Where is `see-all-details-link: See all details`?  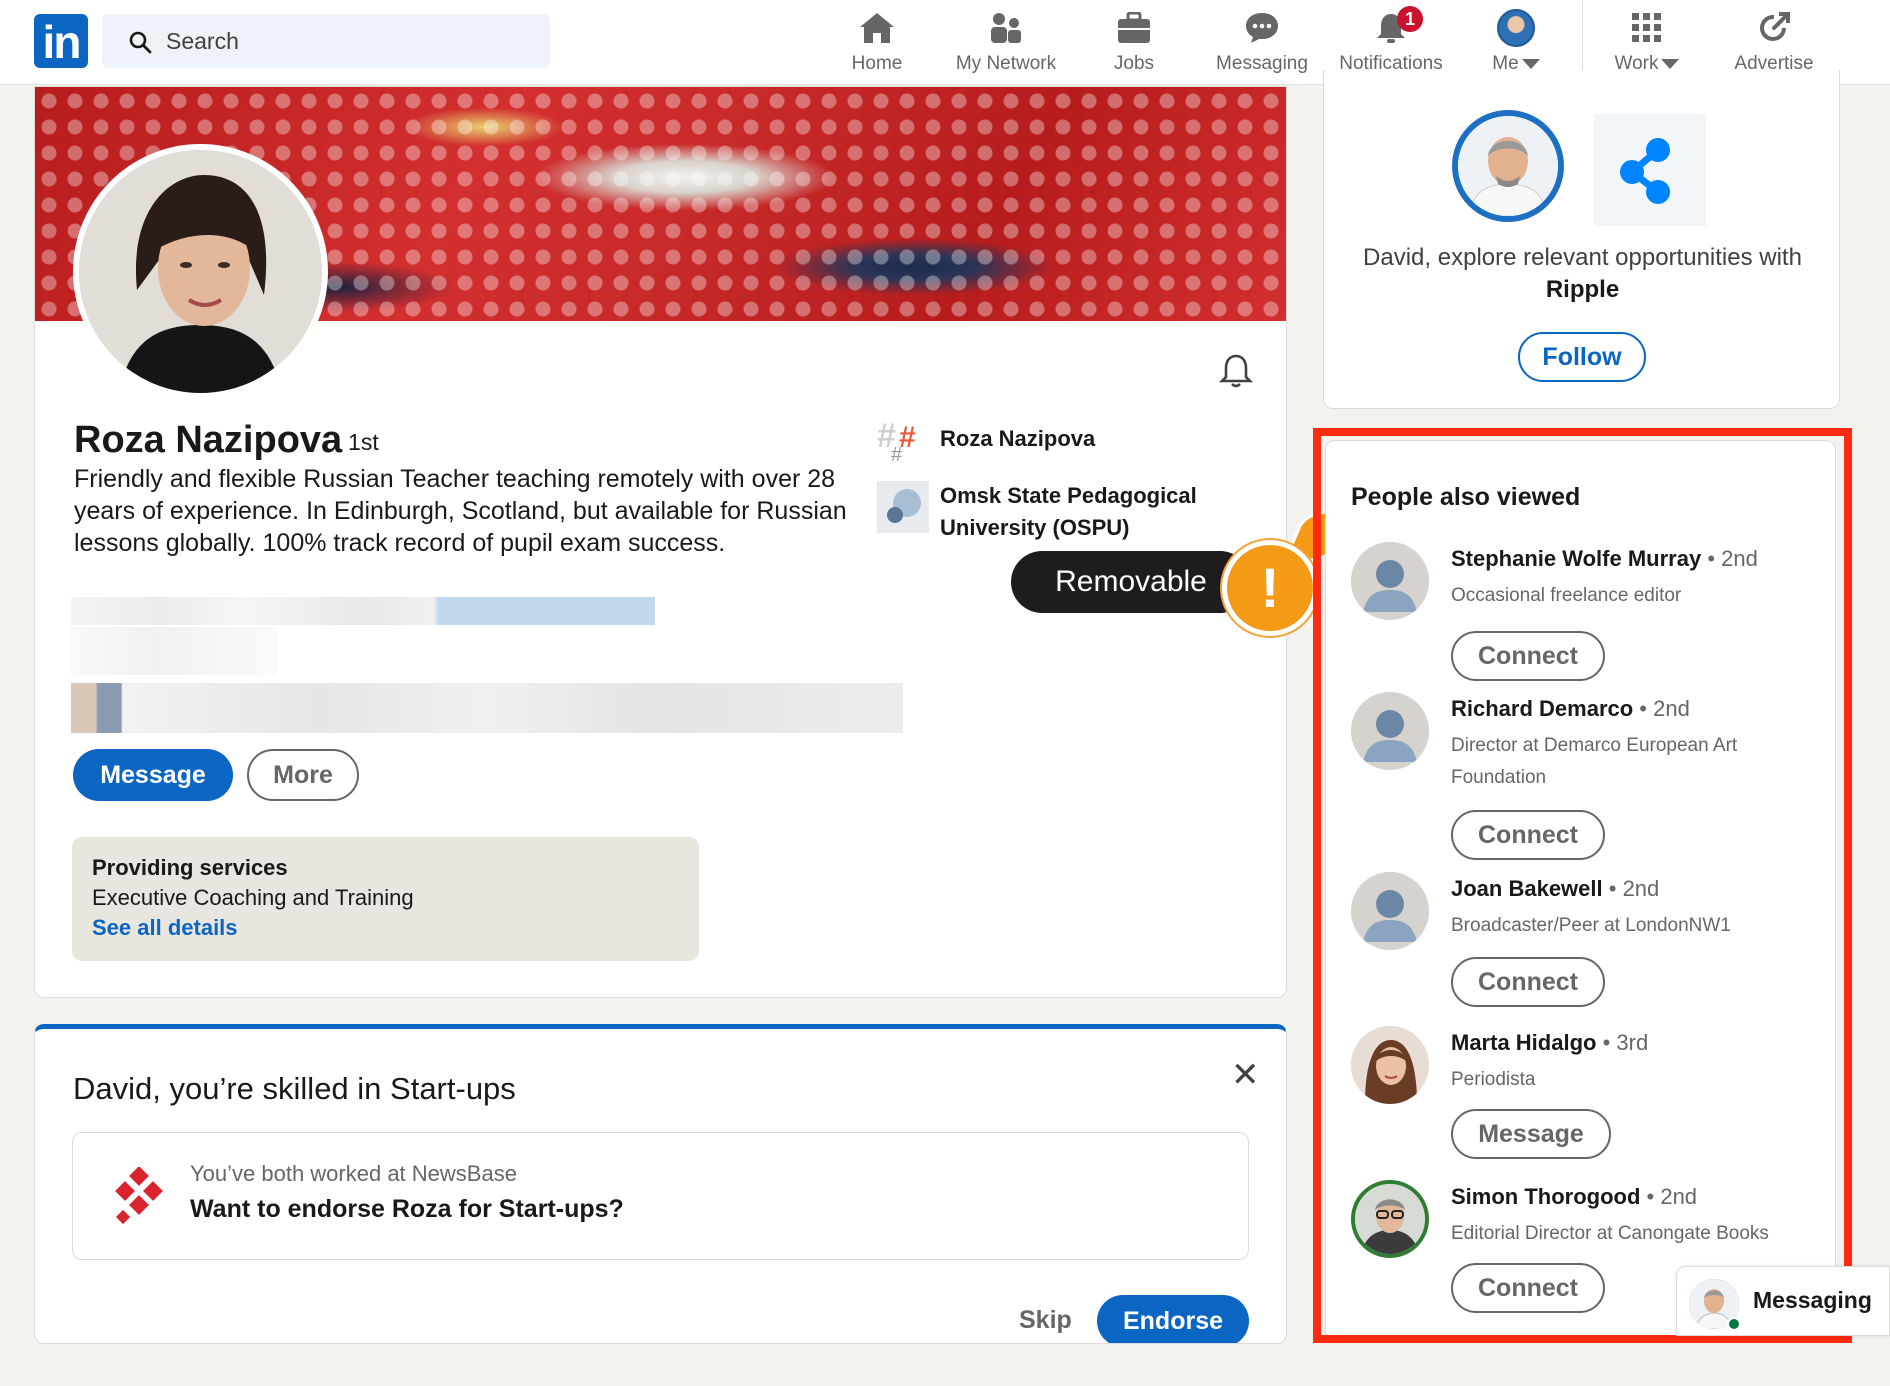
see-all-details-link: See all details is located at coordinates (385, 928).